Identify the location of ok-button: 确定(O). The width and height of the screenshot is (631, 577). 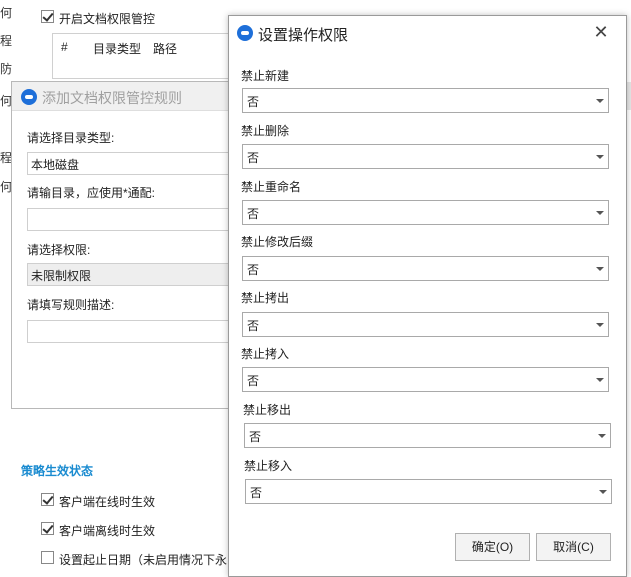
(492, 547).